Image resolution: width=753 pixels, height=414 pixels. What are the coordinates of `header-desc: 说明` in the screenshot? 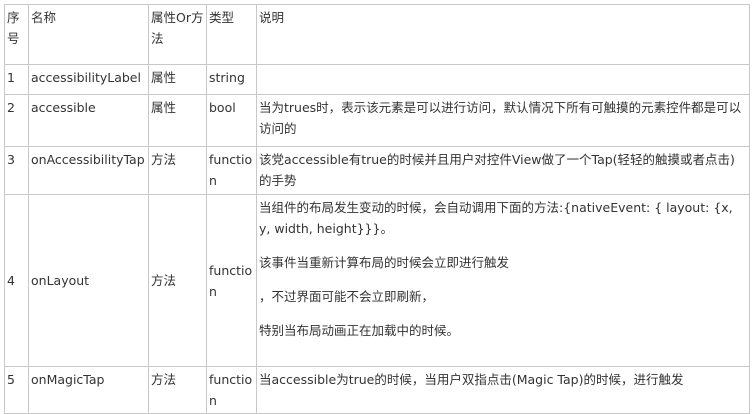 It's located at (503, 34).